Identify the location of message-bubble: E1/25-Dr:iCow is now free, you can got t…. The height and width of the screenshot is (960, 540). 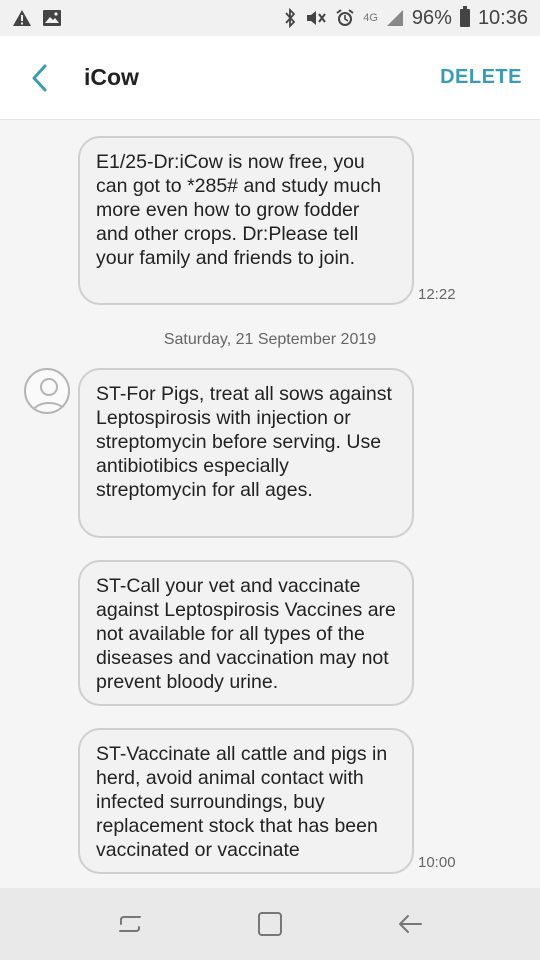
(246, 220).